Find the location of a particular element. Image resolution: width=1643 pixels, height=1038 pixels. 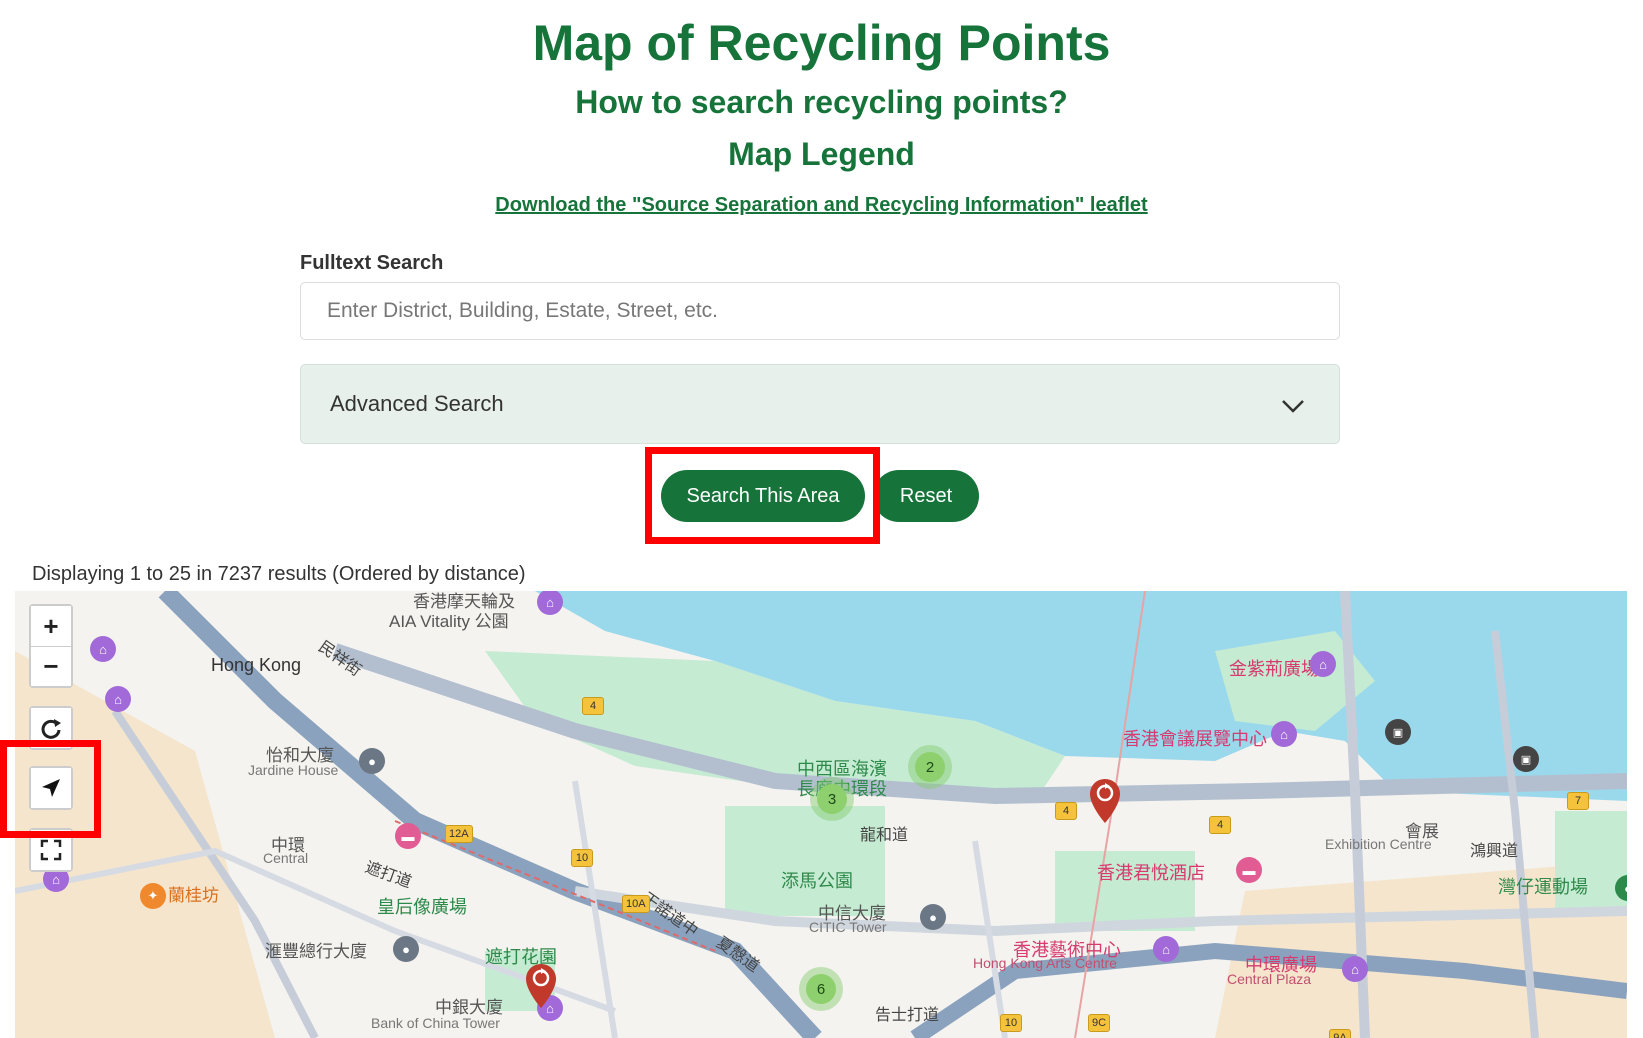

locate-control is located at coordinates (51, 788).